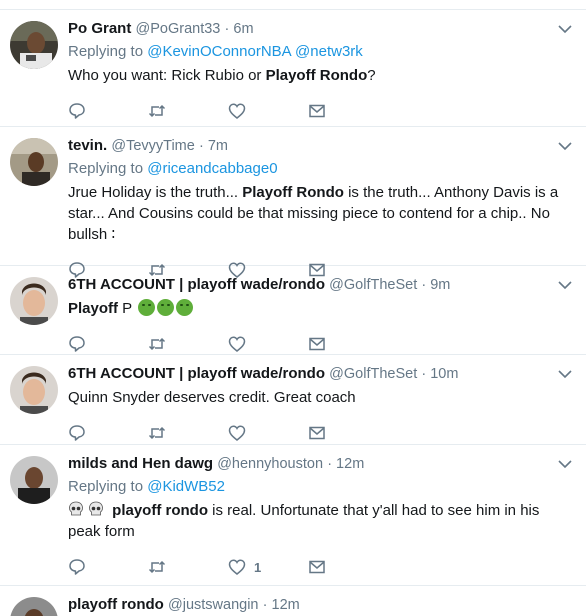 This screenshot has height=616, width=586. Describe the element at coordinates (321, 605) in the screenshot. I see `tweet-header: playoff rondo @justswangin · 12m` at that location.